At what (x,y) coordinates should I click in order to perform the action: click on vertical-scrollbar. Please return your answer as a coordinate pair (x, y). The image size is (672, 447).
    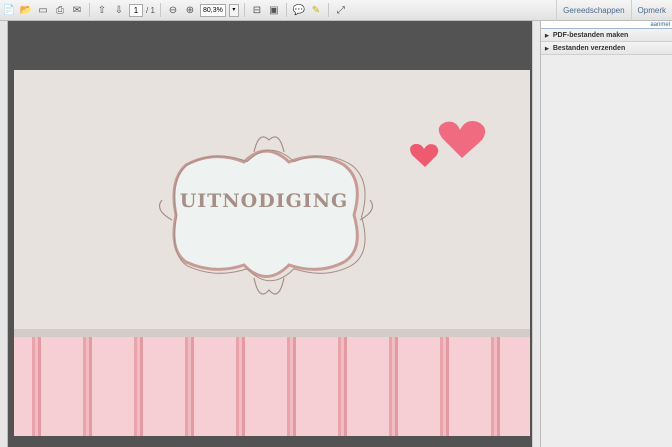
    Looking at the image, I should click on (536, 234).